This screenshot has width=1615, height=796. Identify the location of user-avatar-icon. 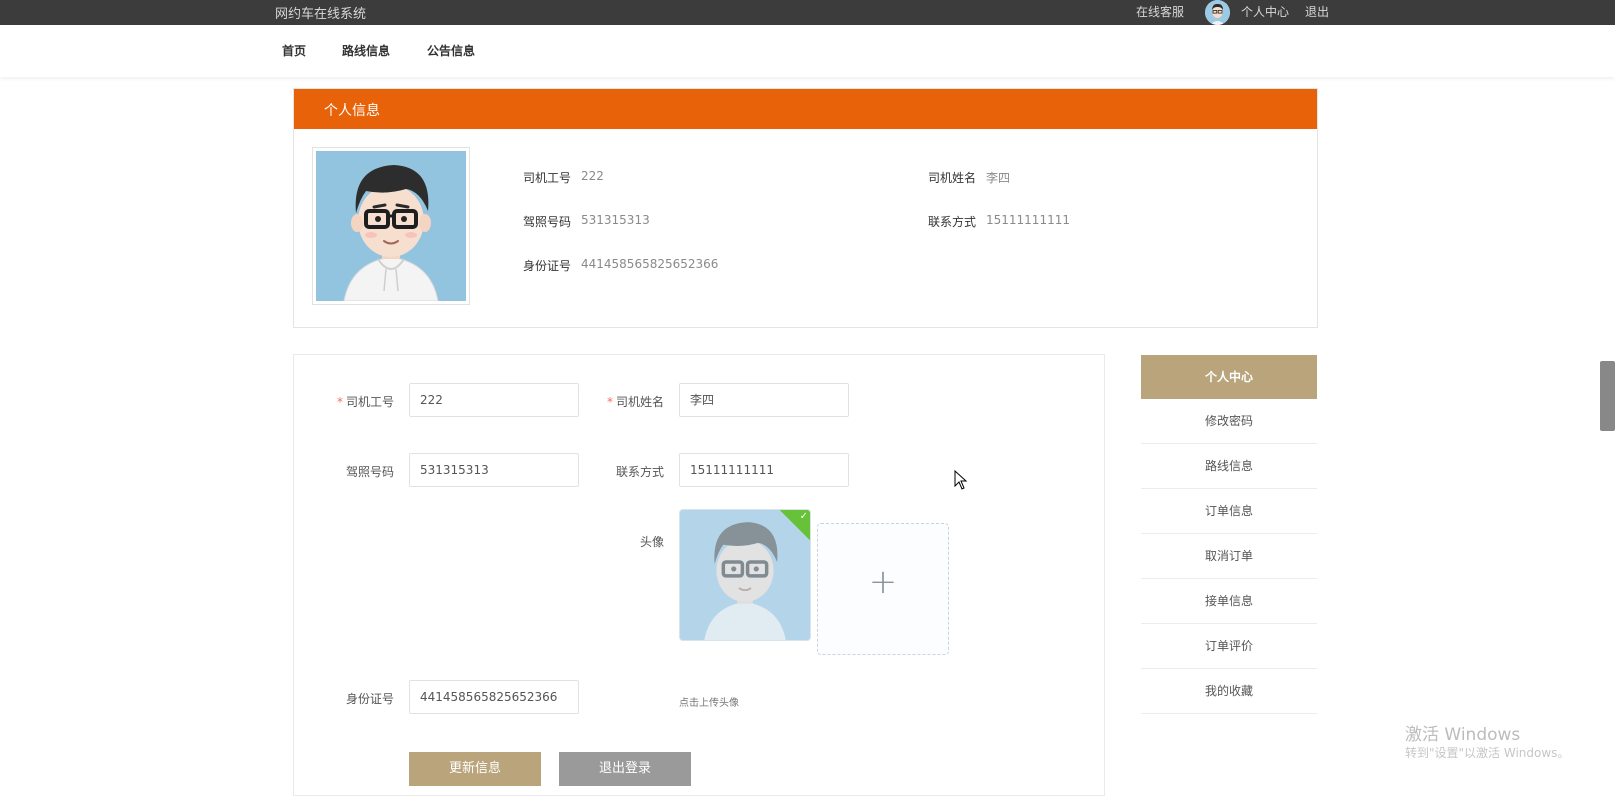
(1217, 12).